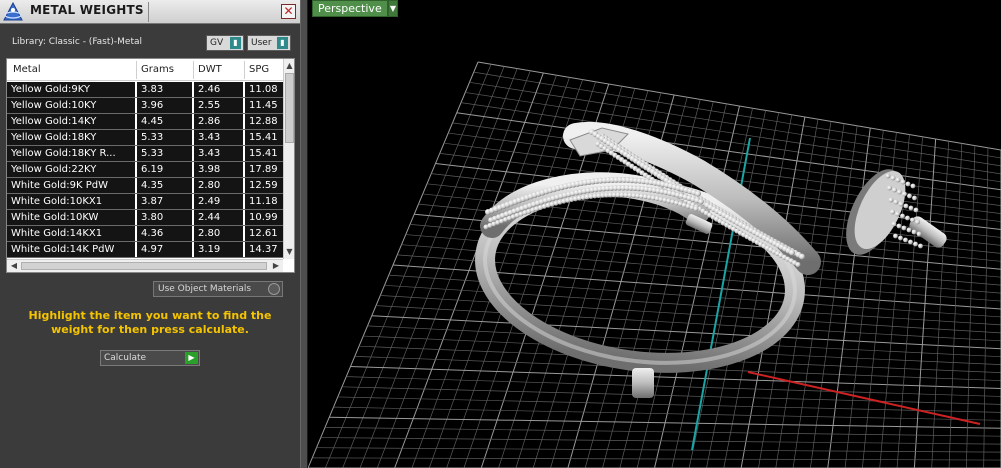 The height and width of the screenshot is (468, 1001). What do you see at coordinates (274, 289) in the screenshot?
I see `radio-indicator-icon` at bounding box center [274, 289].